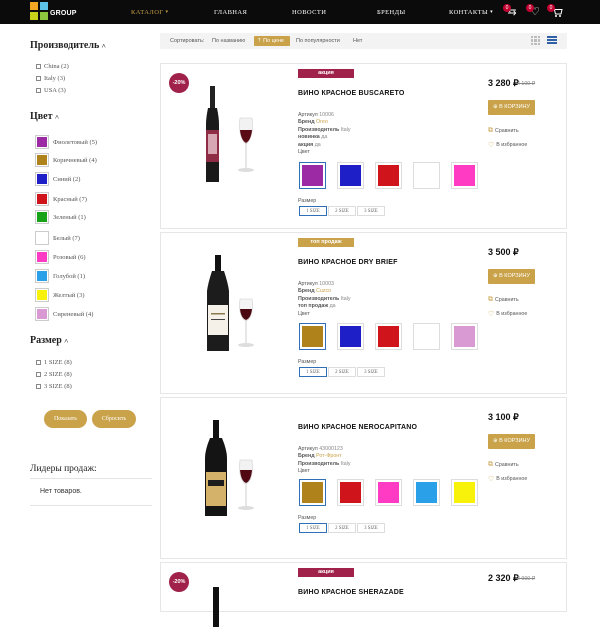 The width and height of the screenshot is (600, 632). What do you see at coordinates (357, 427) in the screenshot?
I see `product-name: ВИНО КРАСНОЕ NEROCAPITANO` at bounding box center [357, 427].